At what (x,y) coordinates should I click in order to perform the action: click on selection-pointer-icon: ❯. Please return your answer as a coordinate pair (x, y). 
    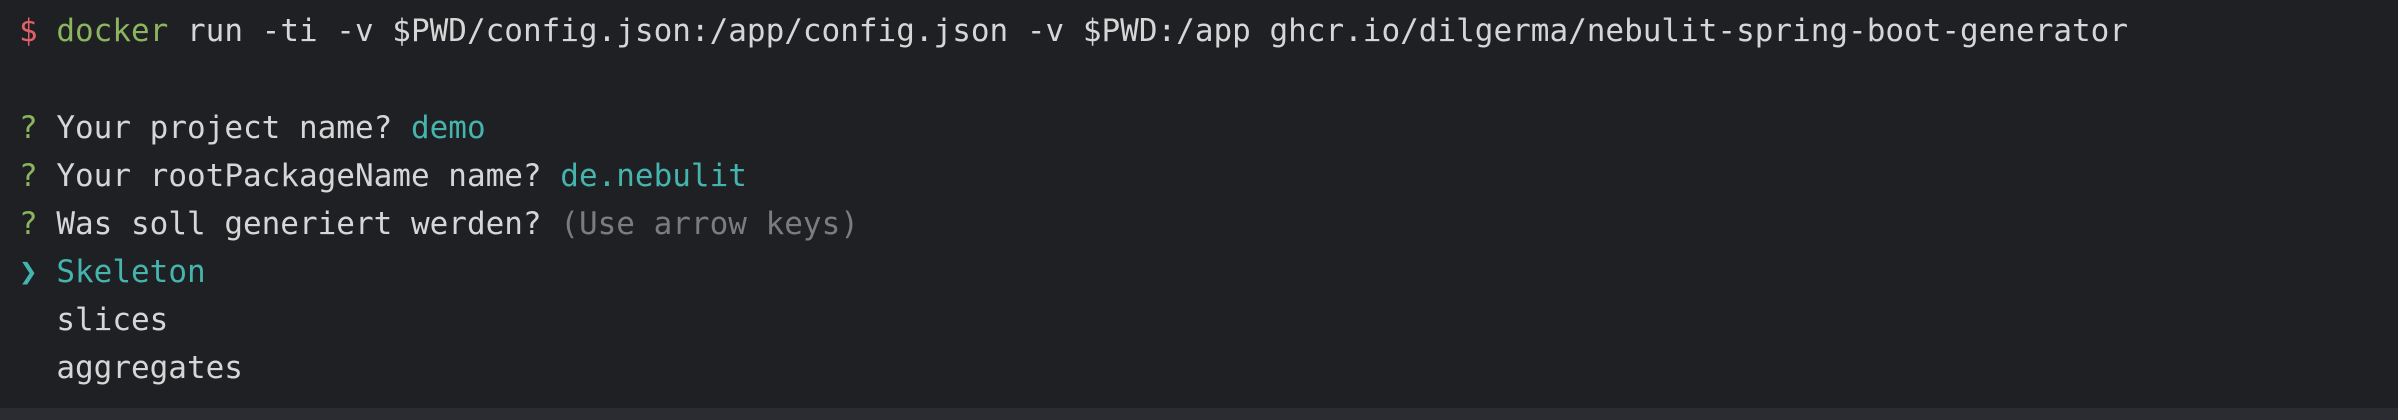
    Looking at the image, I should click on (28, 272).